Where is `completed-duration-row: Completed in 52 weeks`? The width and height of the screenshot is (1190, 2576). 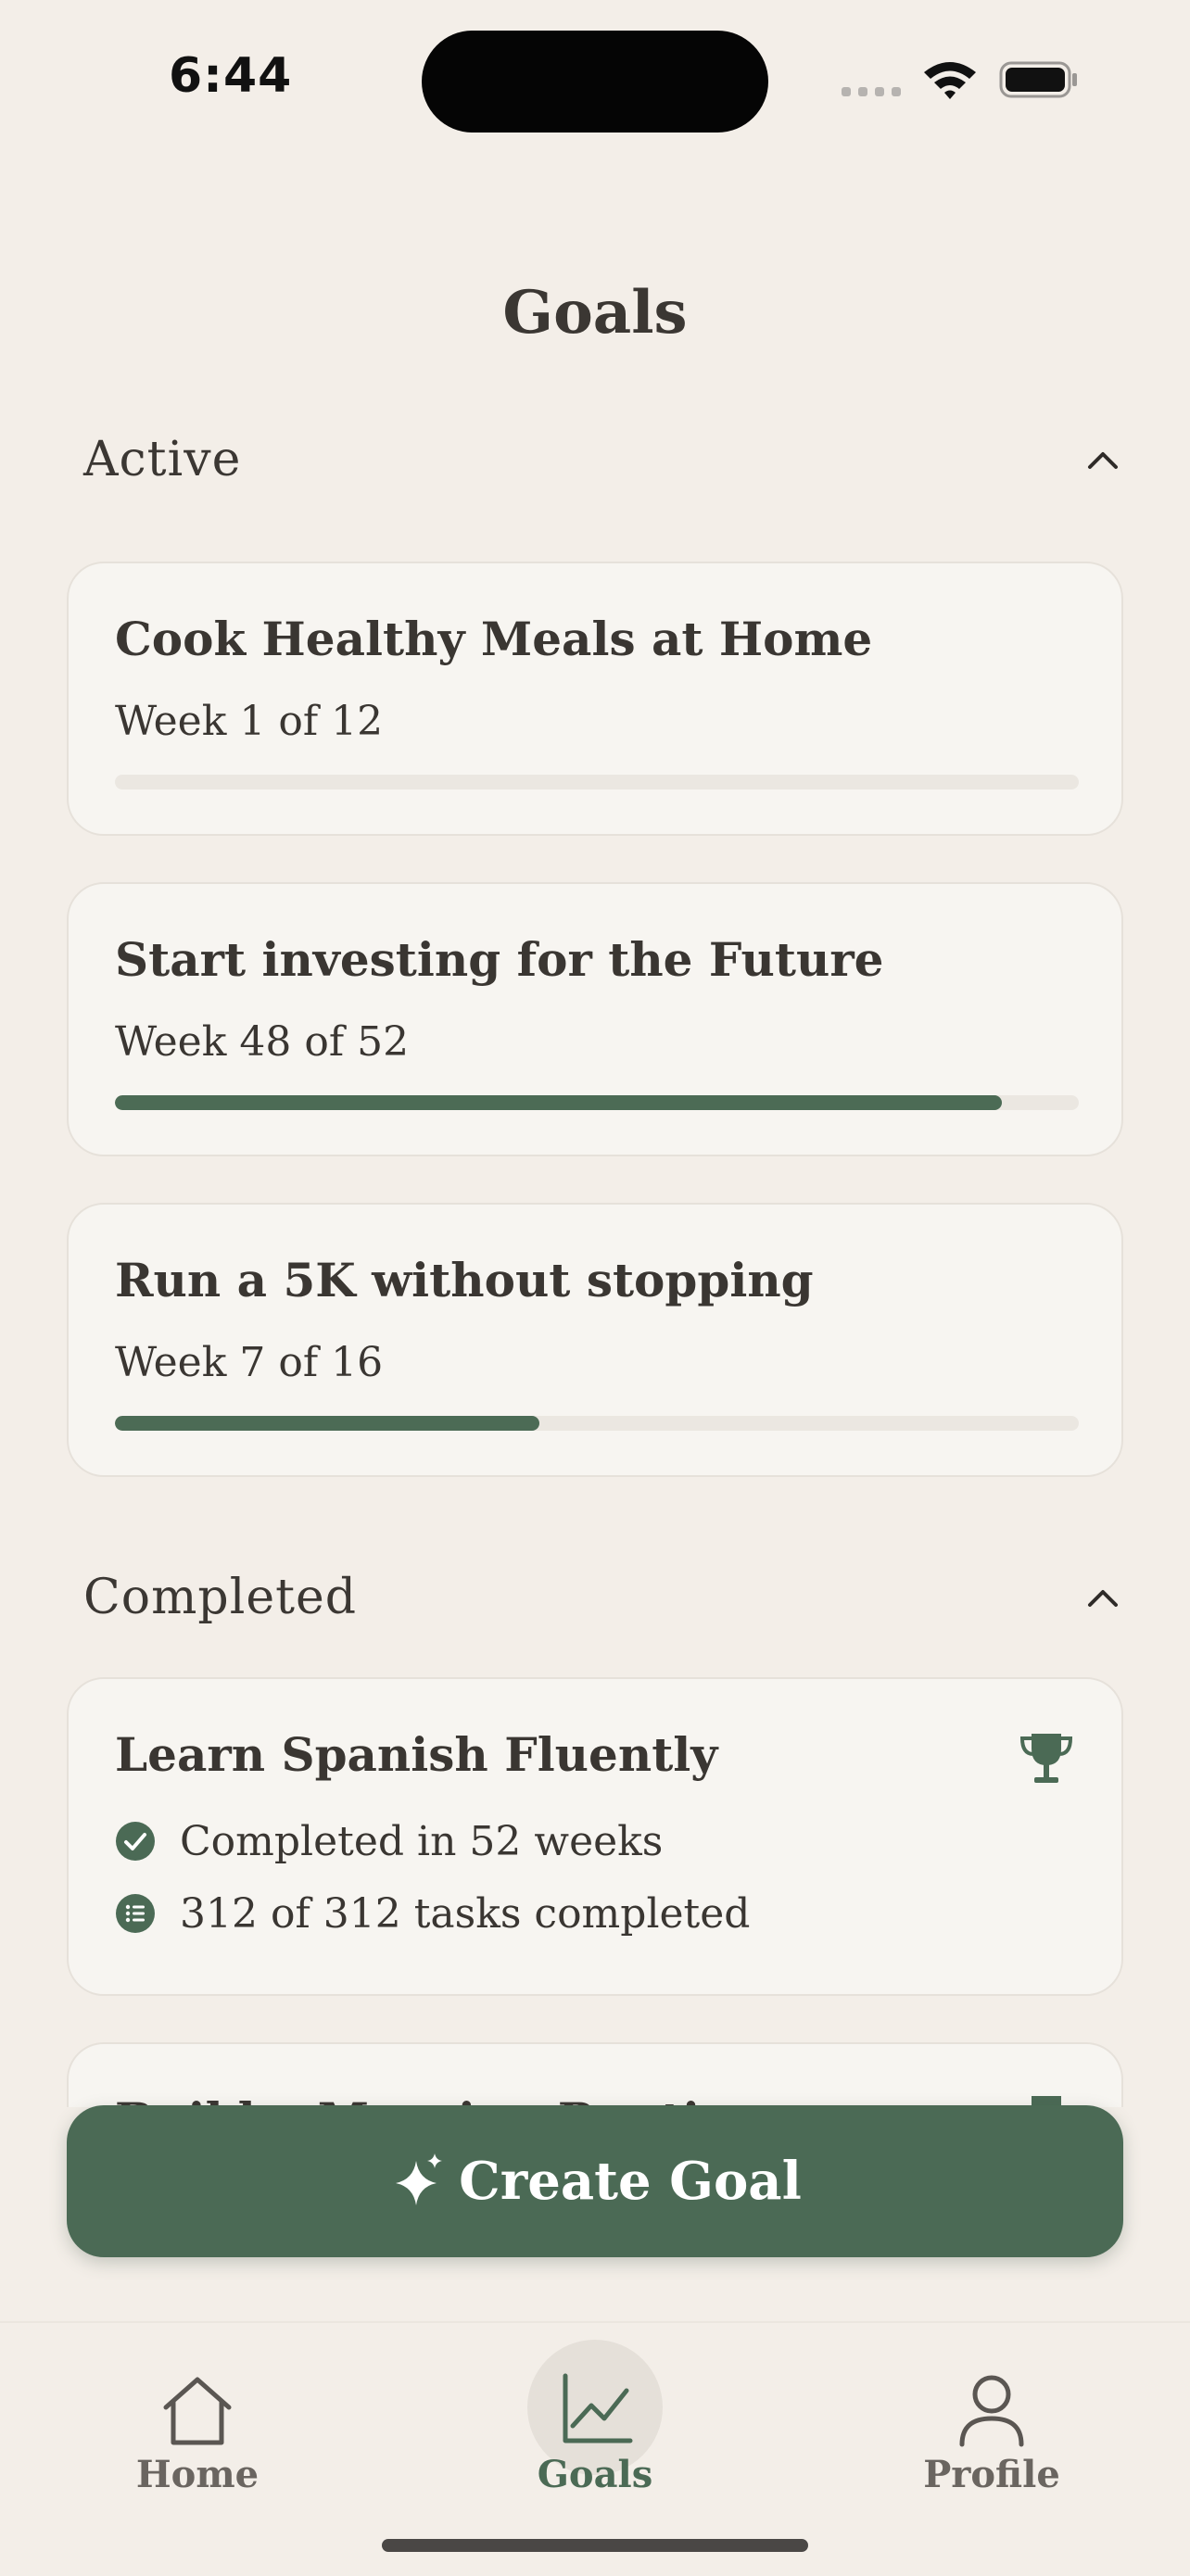
completed-duration-row: Completed in 52 weeks is located at coordinates (389, 1841).